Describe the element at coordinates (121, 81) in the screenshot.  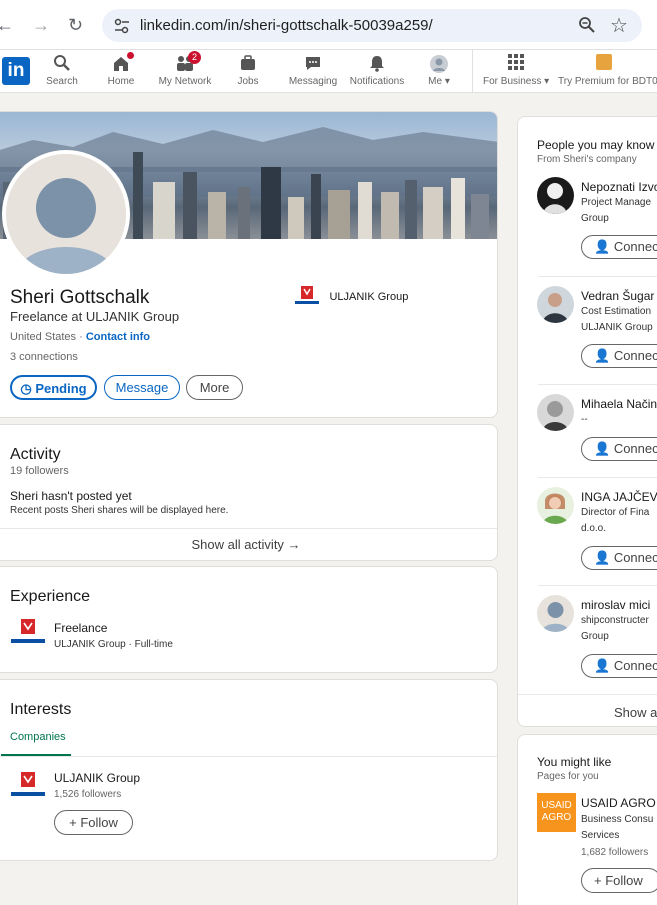
I see `nav-home-label: Home` at that location.